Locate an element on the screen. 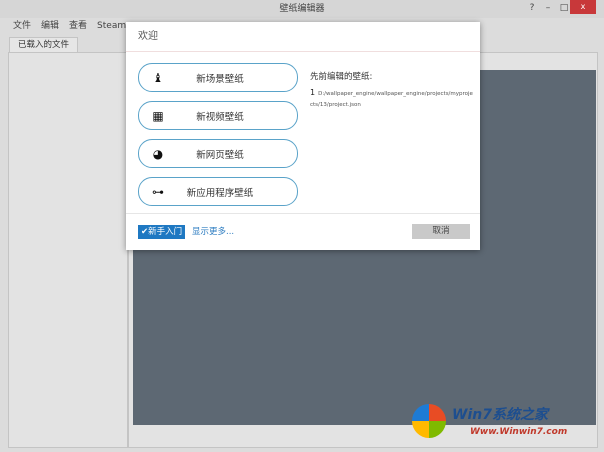 The height and width of the screenshot is (452, 604). film-icon: ▦ is located at coordinates (158, 115).